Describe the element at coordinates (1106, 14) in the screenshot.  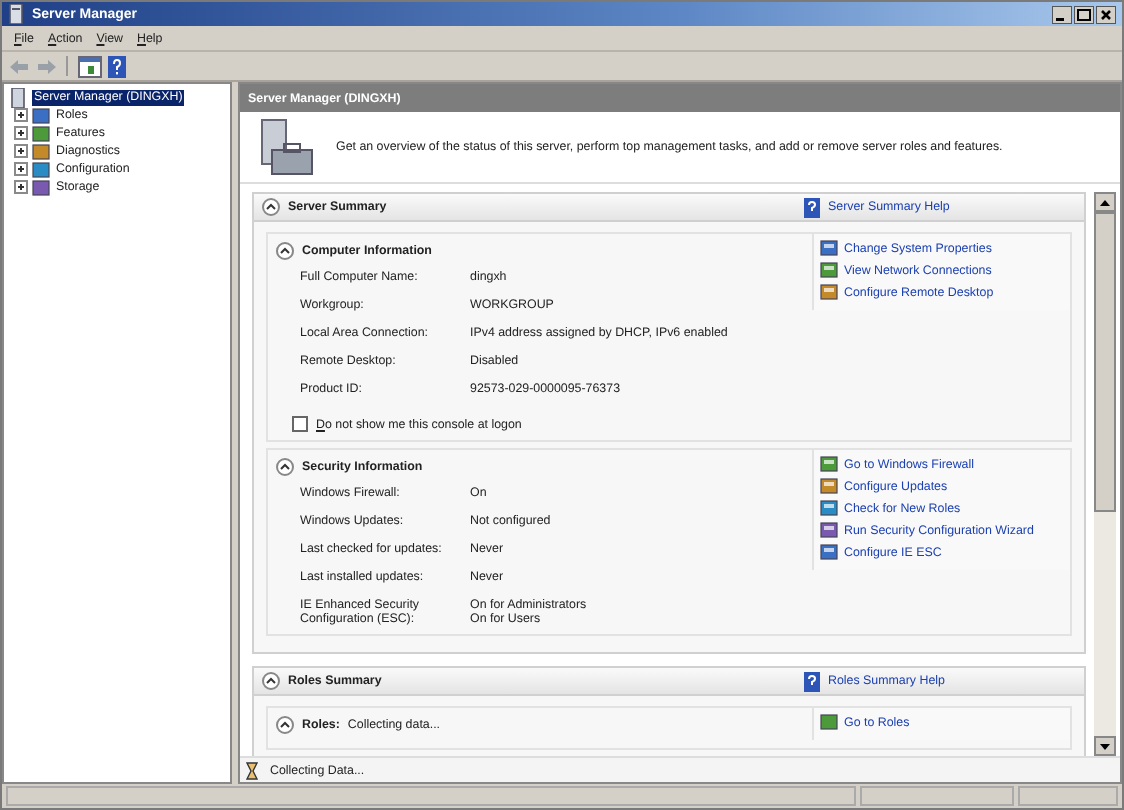
I see `close-button` at that location.